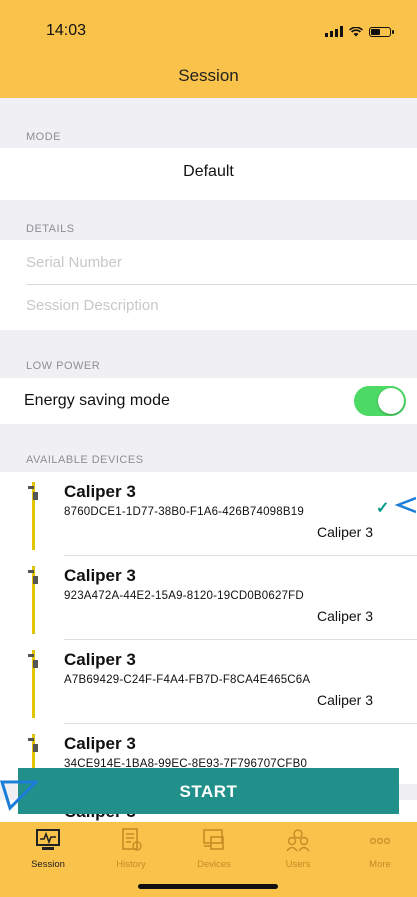 Image resolution: width=417 pixels, height=897 pixels. What do you see at coordinates (187, 680) in the screenshot?
I see `device-id: A7B69429-C24F-F4A4-FB7D-F8CA4E465C6A` at bounding box center [187, 680].